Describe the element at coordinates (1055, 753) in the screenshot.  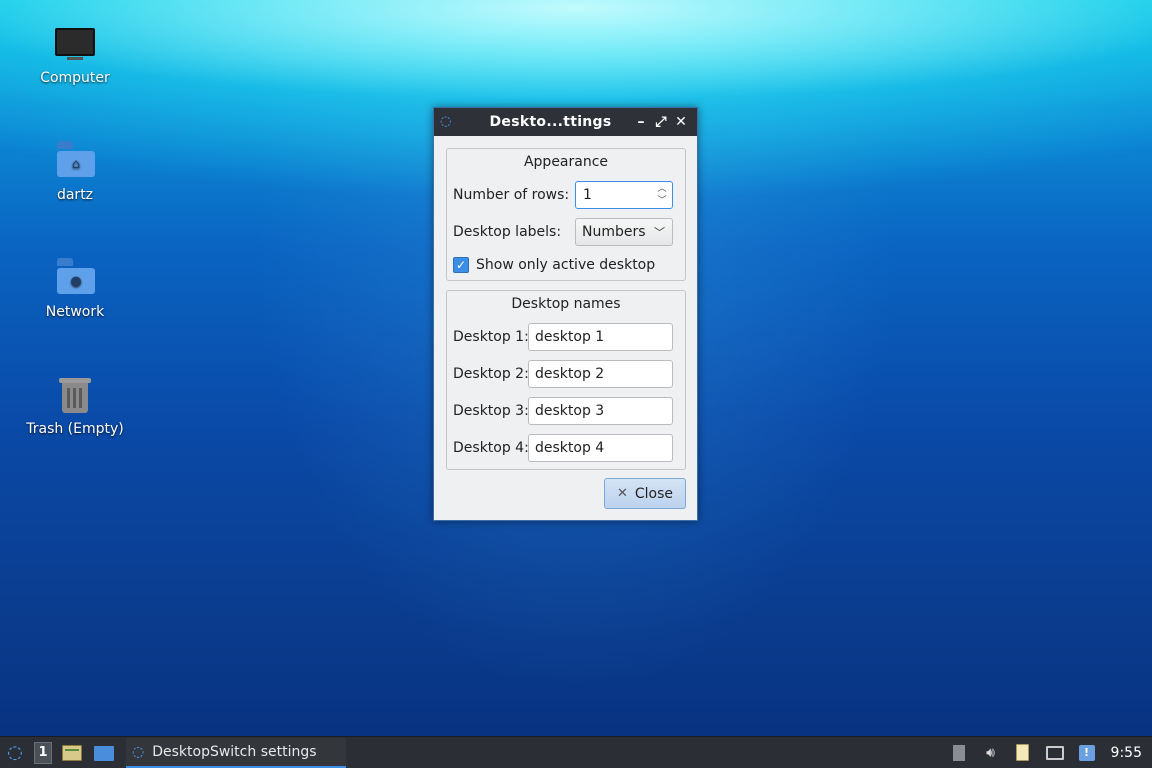
I see `network-icon` at that location.